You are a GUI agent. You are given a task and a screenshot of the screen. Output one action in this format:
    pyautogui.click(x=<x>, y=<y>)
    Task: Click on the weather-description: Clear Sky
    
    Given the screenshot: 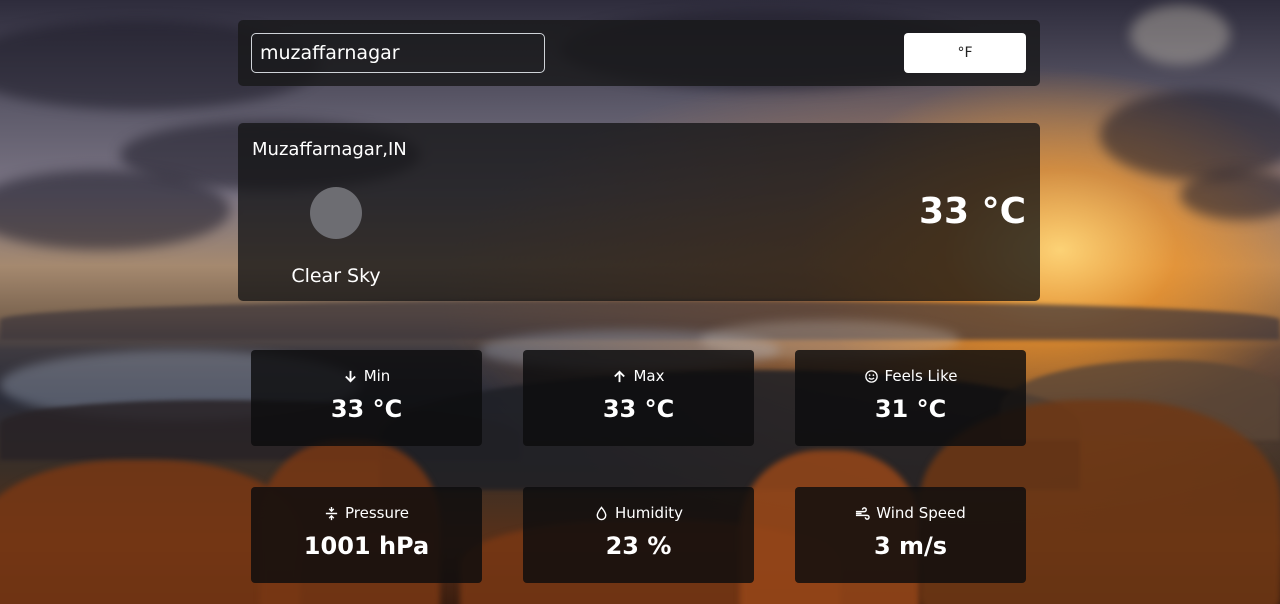 What is the action you would take?
    pyautogui.click(x=336, y=276)
    